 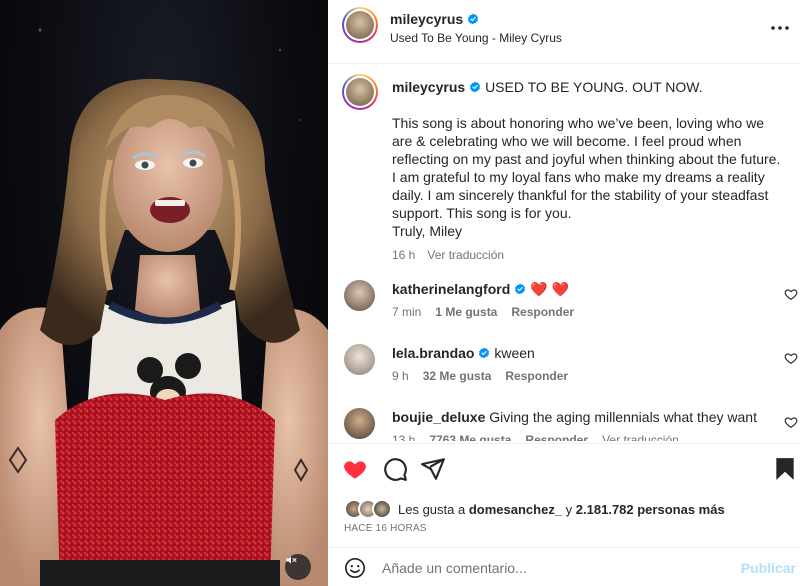 What do you see at coordinates (432, 509) in the screenshot?
I see `likes-prefix: Les gusta a` at bounding box center [432, 509].